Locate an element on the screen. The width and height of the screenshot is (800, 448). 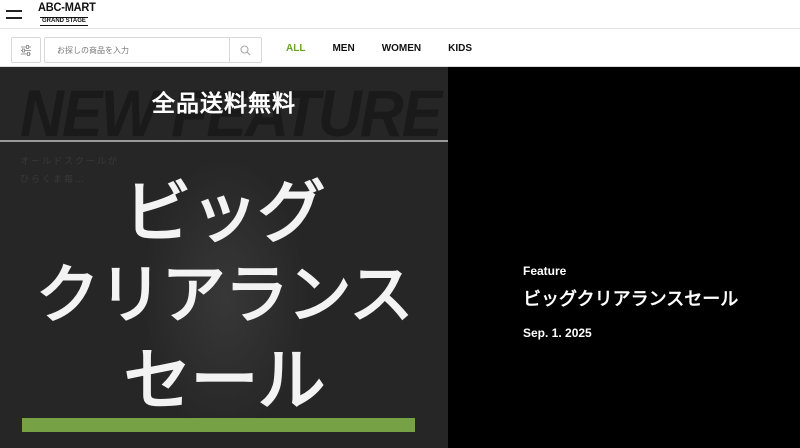
search-nav-bar: ALL MEN WOMEN KIDS is located at coordinates (400, 48).